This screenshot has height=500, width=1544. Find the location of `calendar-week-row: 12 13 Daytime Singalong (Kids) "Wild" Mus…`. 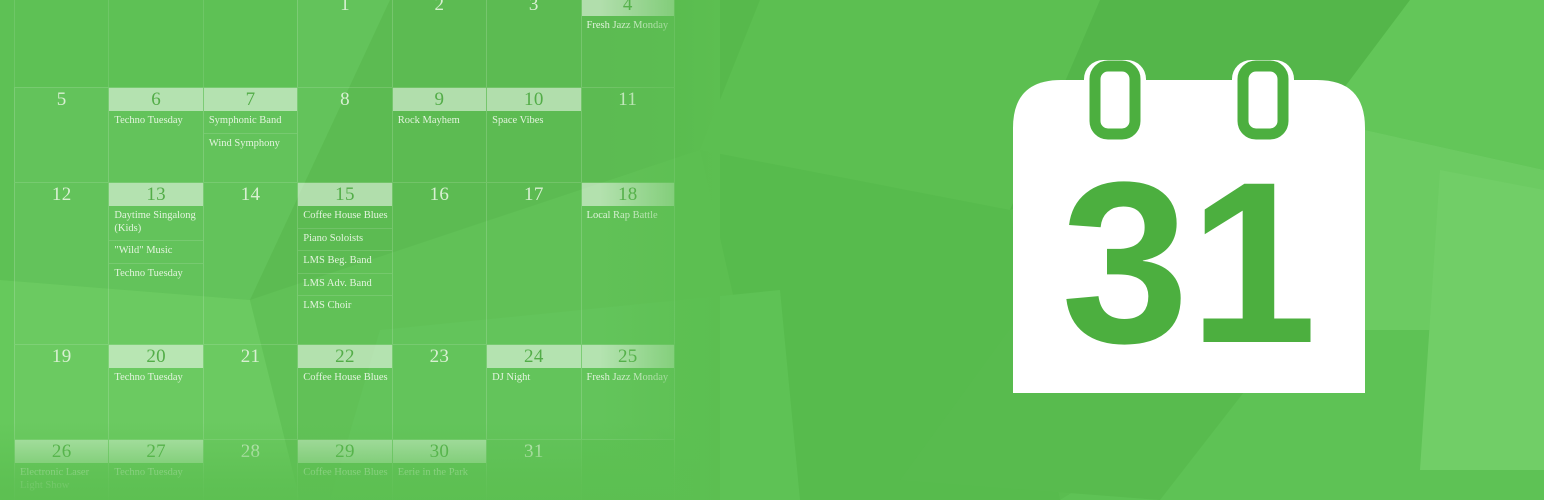

calendar-week-row: 12 13 Daytime Singalong (Kids) "Wild" Mus… is located at coordinates (344, 263).